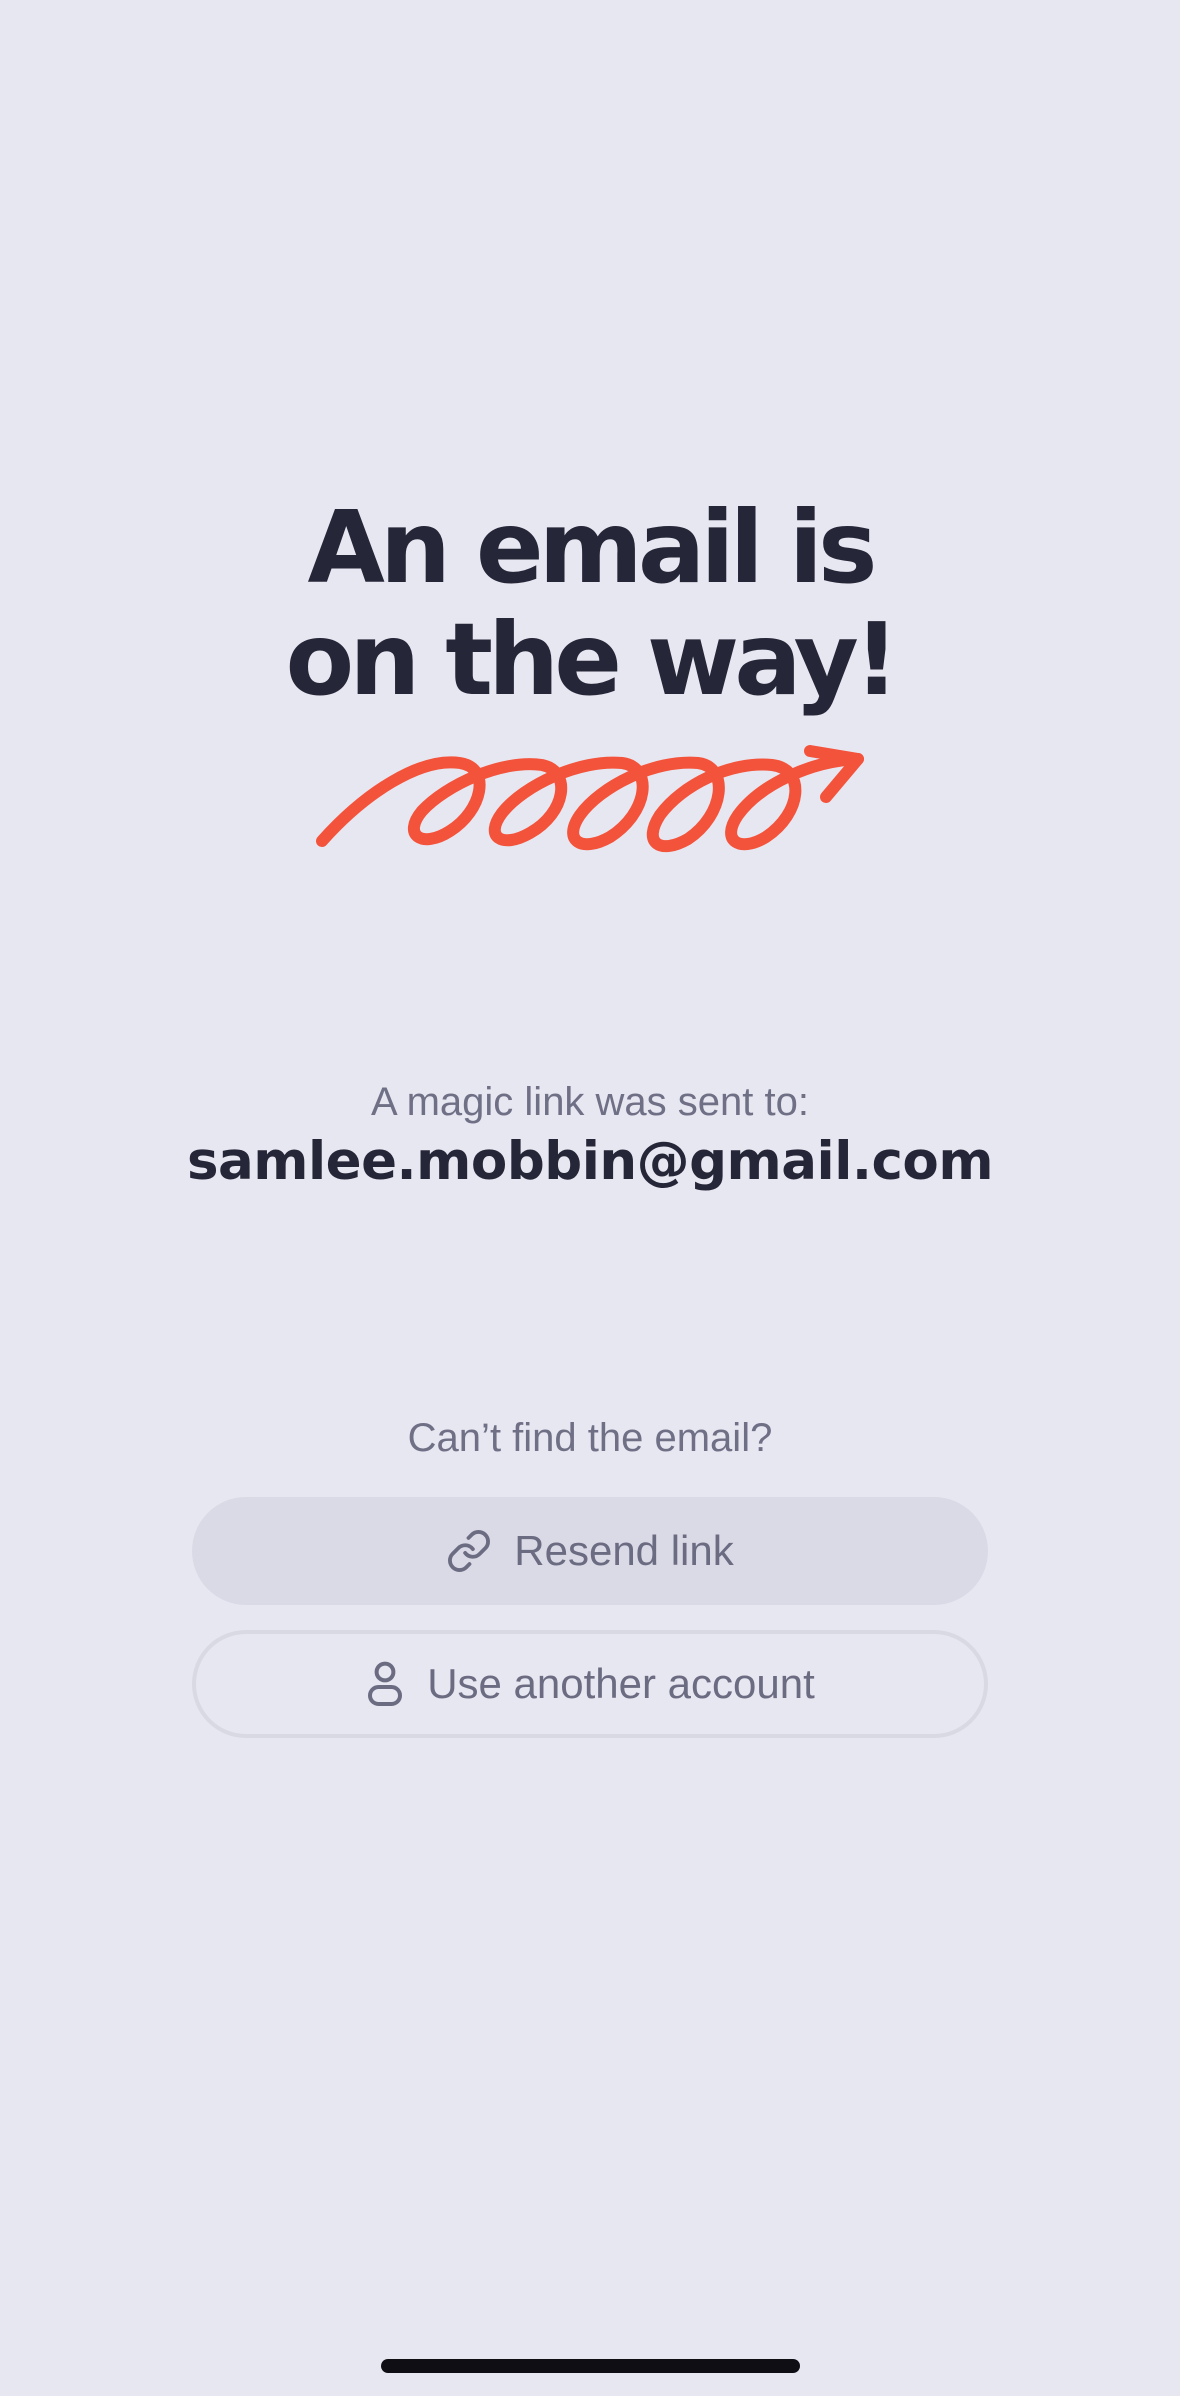  Describe the element at coordinates (592, 659) in the screenshot. I see `page-title-line-2: on the way!` at that location.